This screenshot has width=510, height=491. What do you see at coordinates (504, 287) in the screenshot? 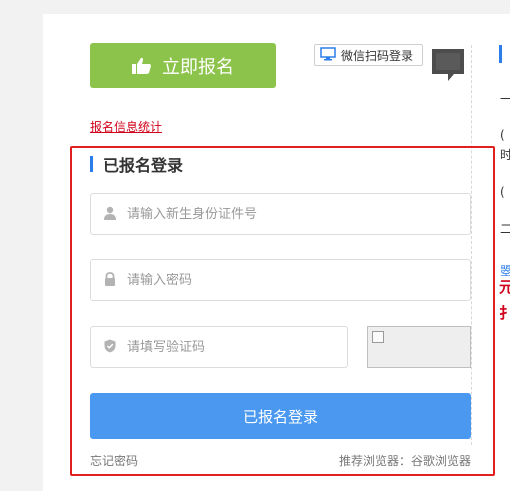
I see `right-panel-fragment: 元` at bounding box center [504, 287].